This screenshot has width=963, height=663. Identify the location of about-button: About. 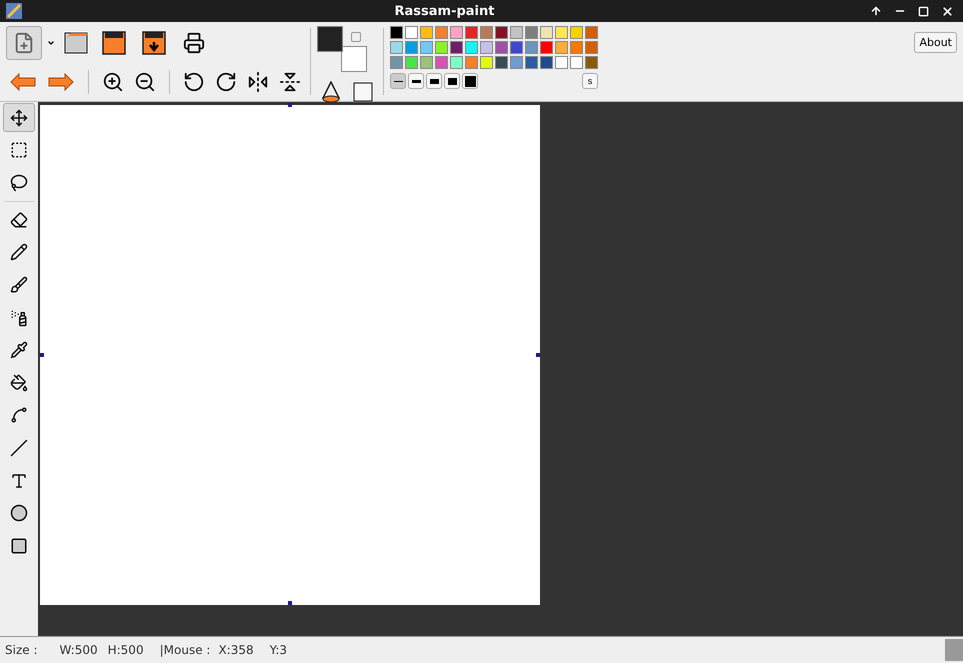
(935, 42).